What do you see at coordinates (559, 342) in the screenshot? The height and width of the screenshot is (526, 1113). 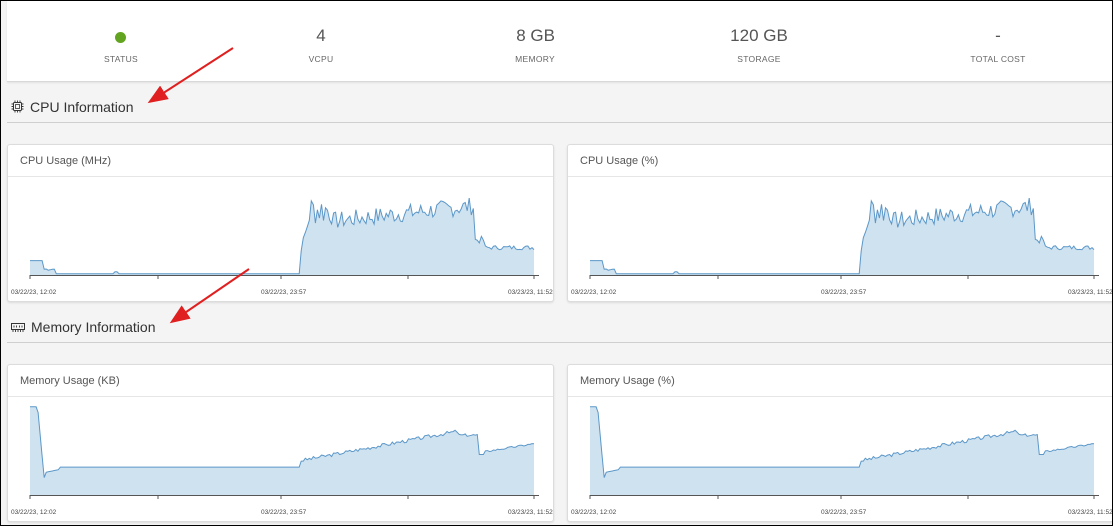 I see `memory-section-divider` at bounding box center [559, 342].